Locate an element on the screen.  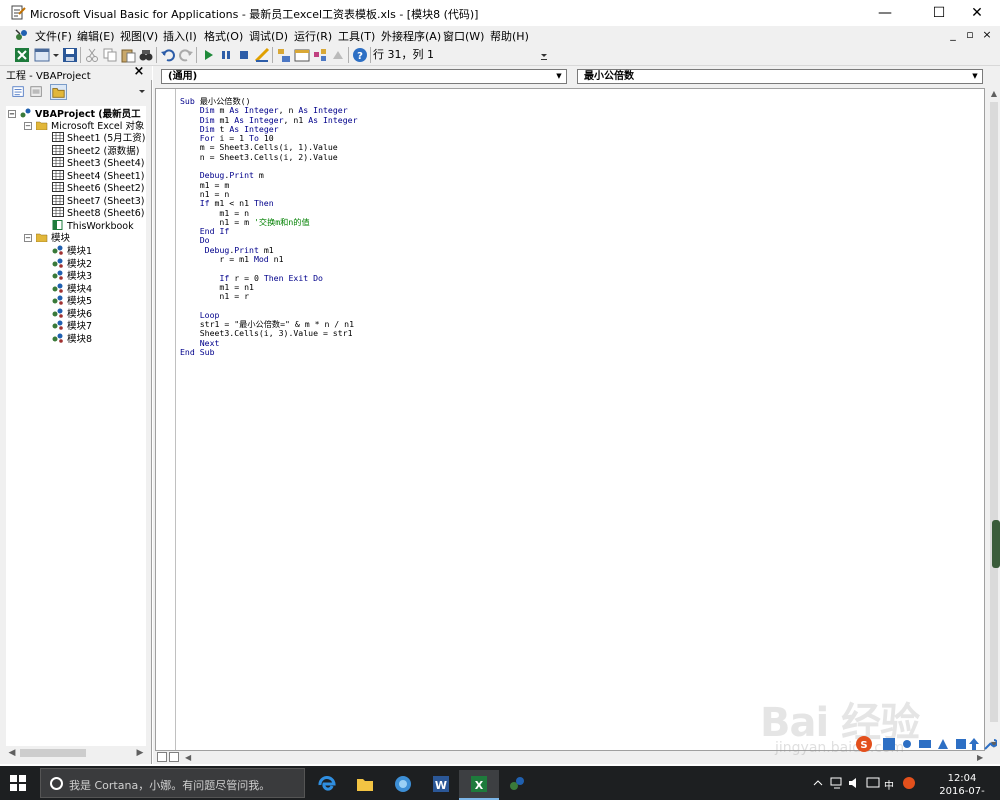
code-margin-indicator-bar is located at coordinates (166, 419).